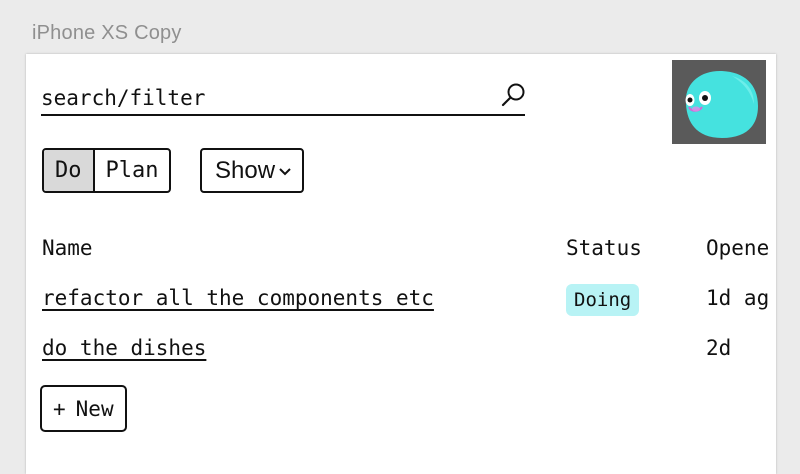  Describe the element at coordinates (68, 170) in the screenshot. I see `do-toggle-button: Do` at that location.